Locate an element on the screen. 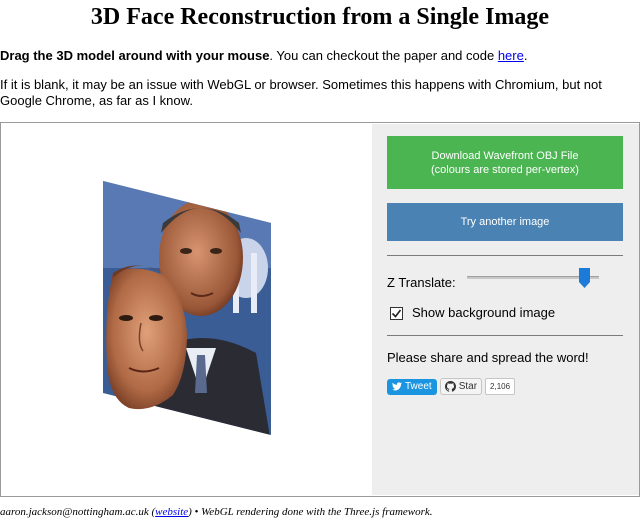 This screenshot has height=520, width=640. social-buttons: Tweet Star 2,106 is located at coordinates (451, 386).